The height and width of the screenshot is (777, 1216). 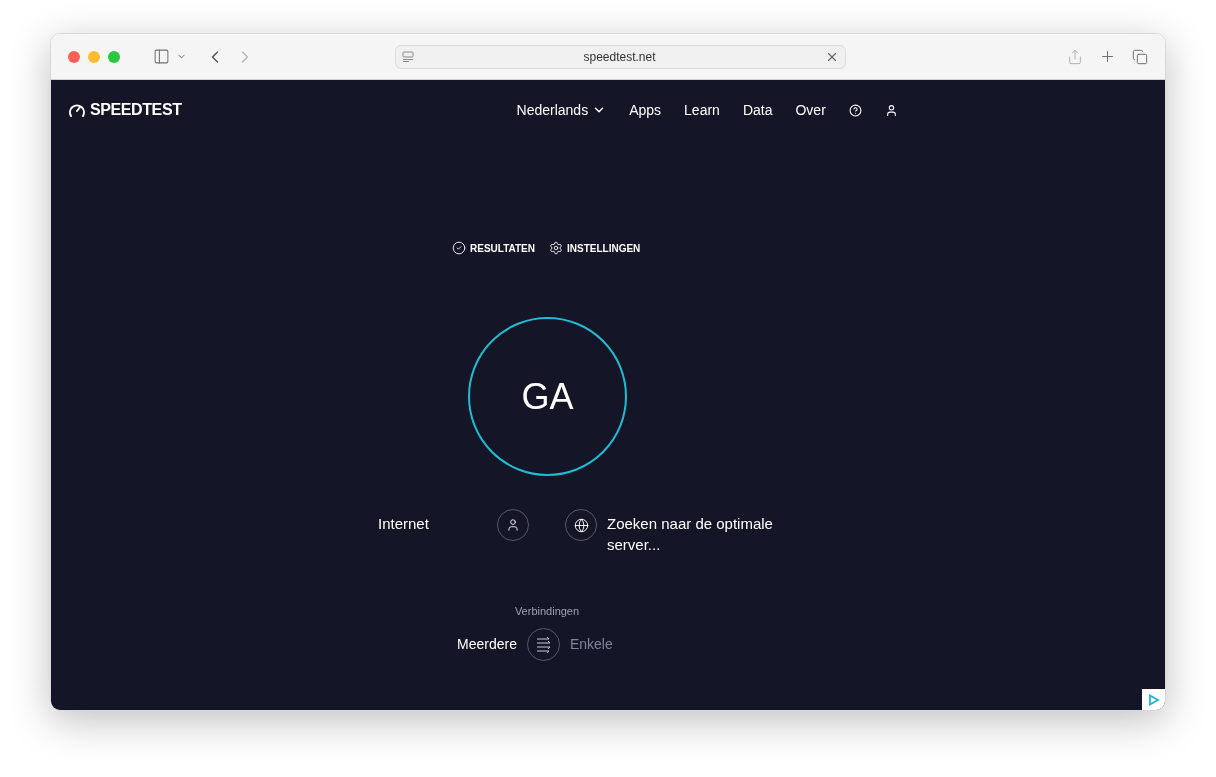 I want to click on maximize-window-button, so click(x=114, y=56).